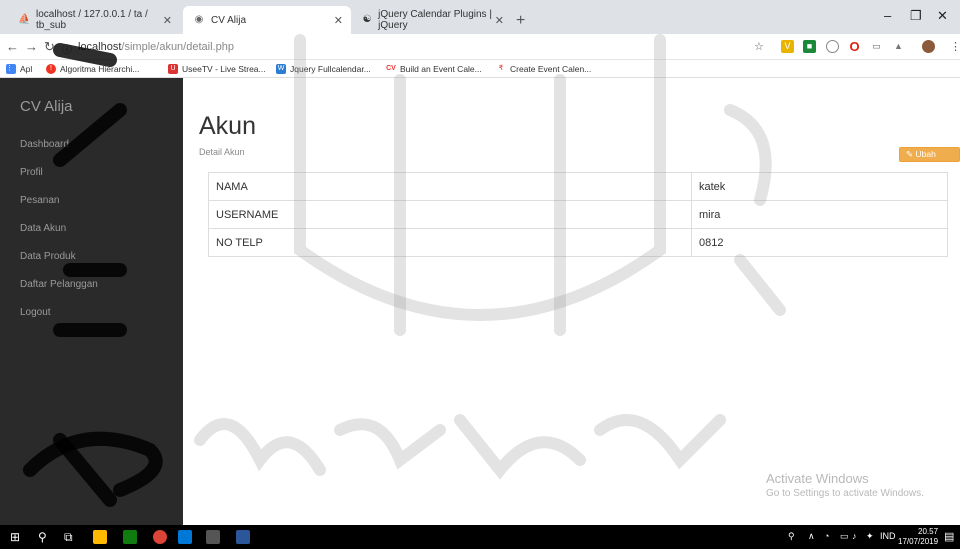 This screenshot has height=549, width=960. What do you see at coordinates (949, 536) in the screenshot?
I see `notification-icon: ▤` at bounding box center [949, 536].